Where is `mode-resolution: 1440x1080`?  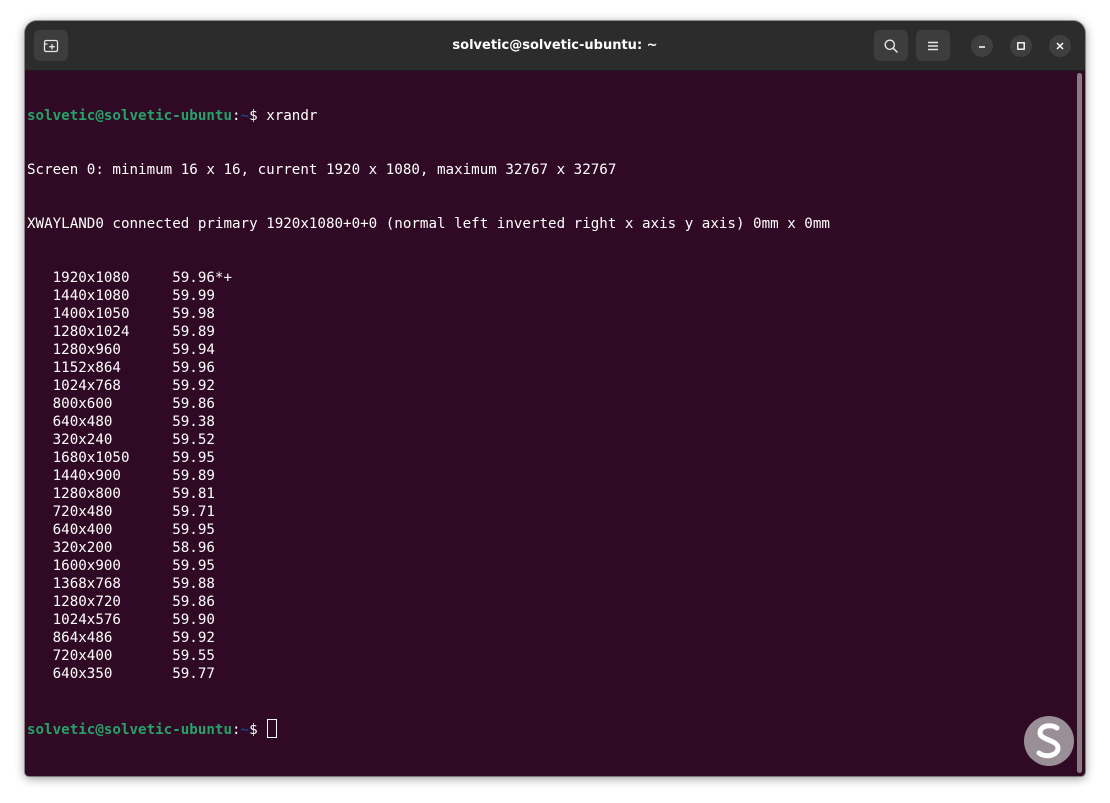
mode-resolution: 1440x1080 is located at coordinates (91, 296).